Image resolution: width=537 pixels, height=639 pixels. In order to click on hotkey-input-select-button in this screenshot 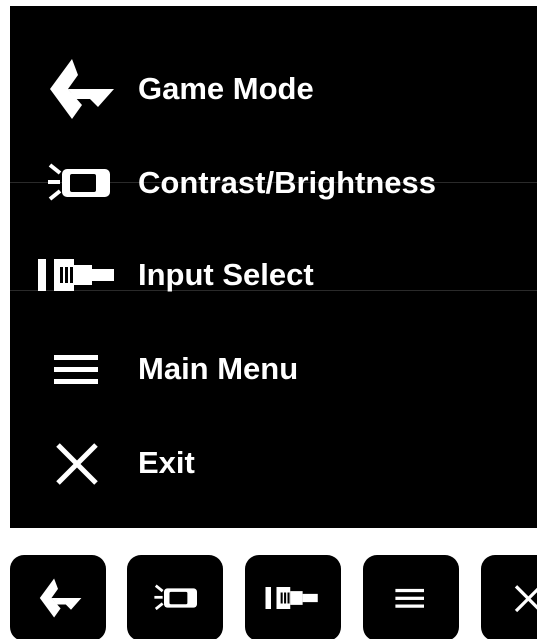, I will do `click(293, 597)`.